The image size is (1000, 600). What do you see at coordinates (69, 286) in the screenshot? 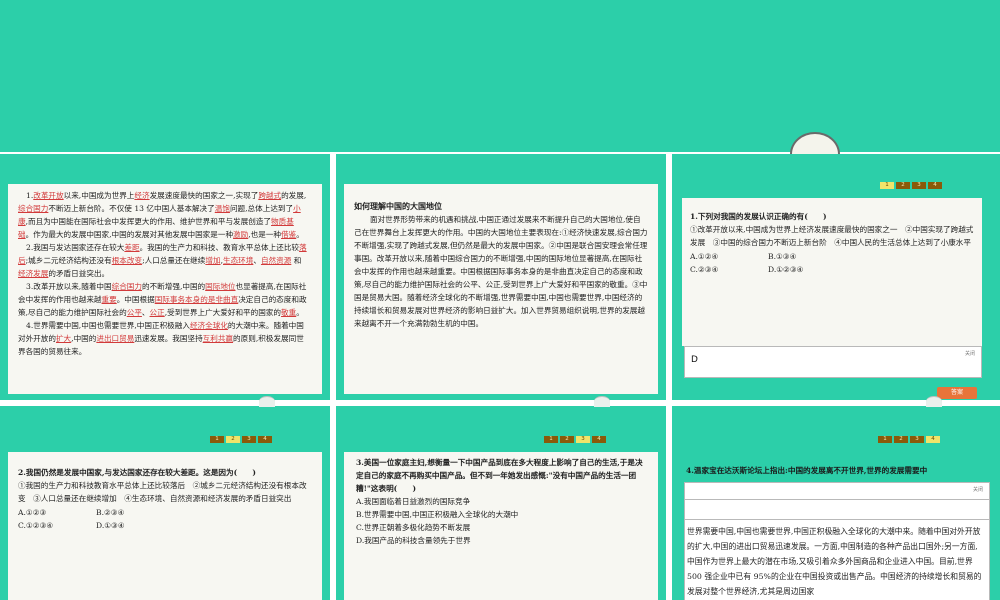
I see `text: 3.改革开放以来,随着中国` at bounding box center [69, 286].